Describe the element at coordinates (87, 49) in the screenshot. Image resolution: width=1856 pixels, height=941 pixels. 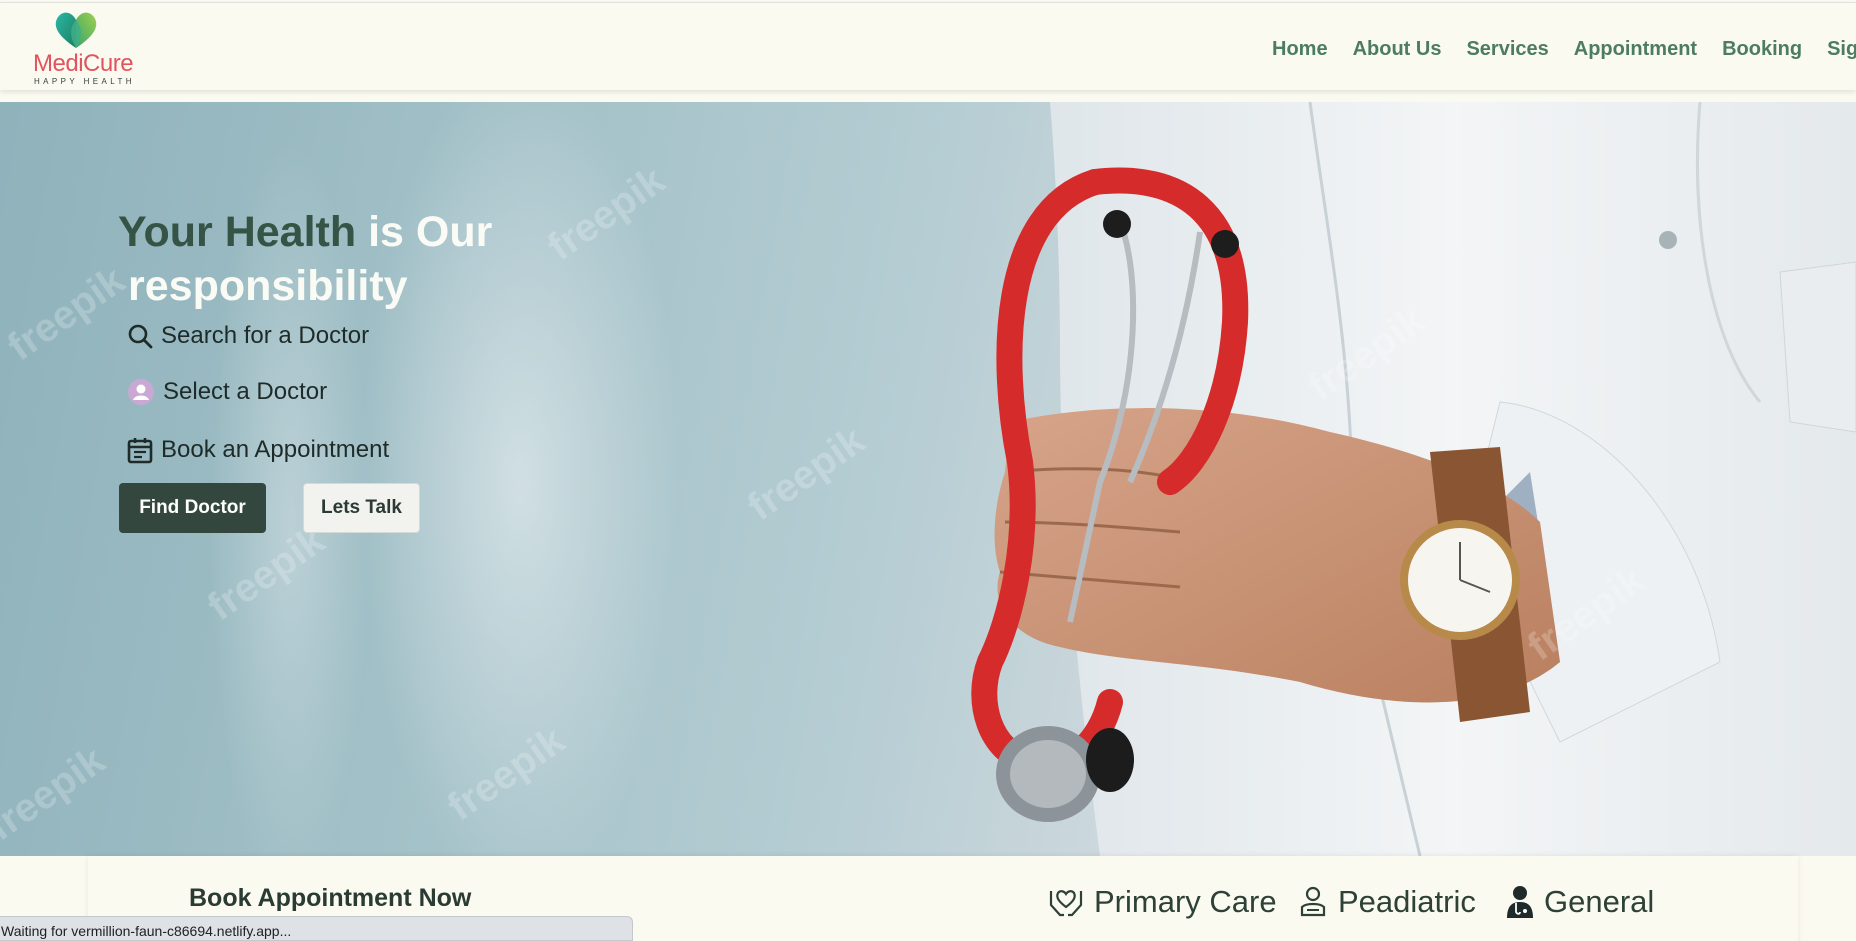
I see `logo: MediCure HAPPY HEALTH` at that location.